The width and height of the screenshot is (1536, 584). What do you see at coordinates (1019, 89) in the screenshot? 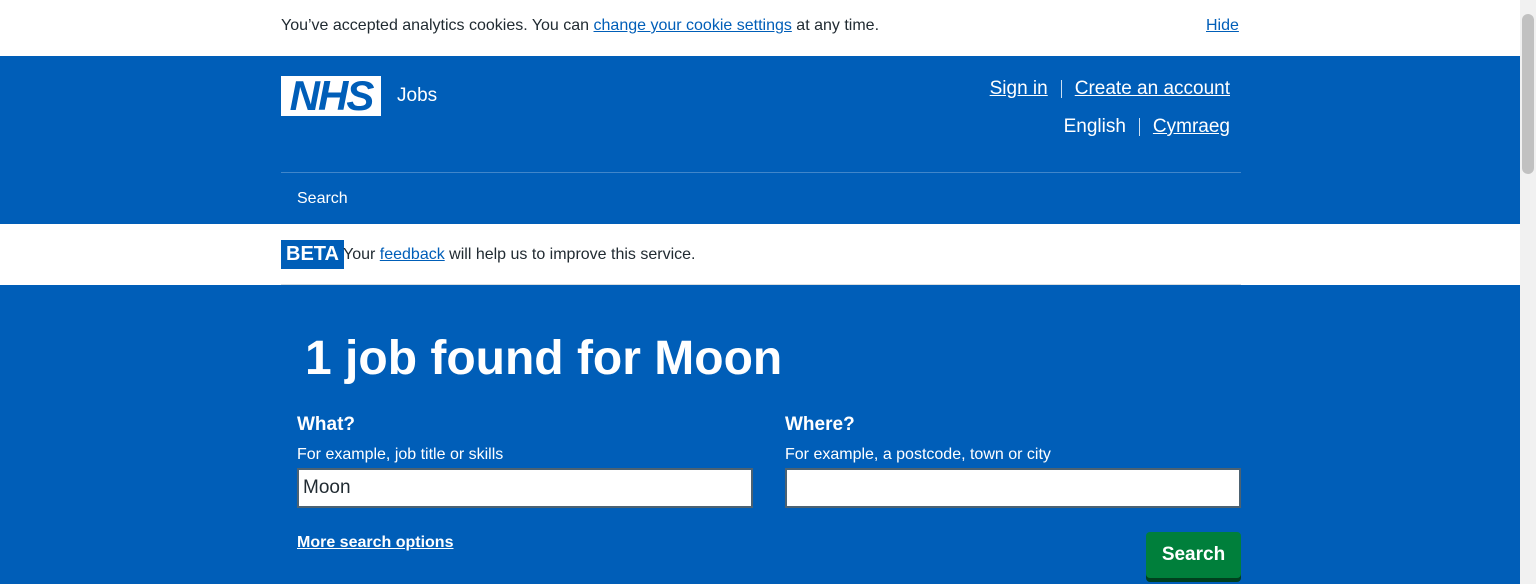
I see `sign-in-link: Sign in` at bounding box center [1019, 89].